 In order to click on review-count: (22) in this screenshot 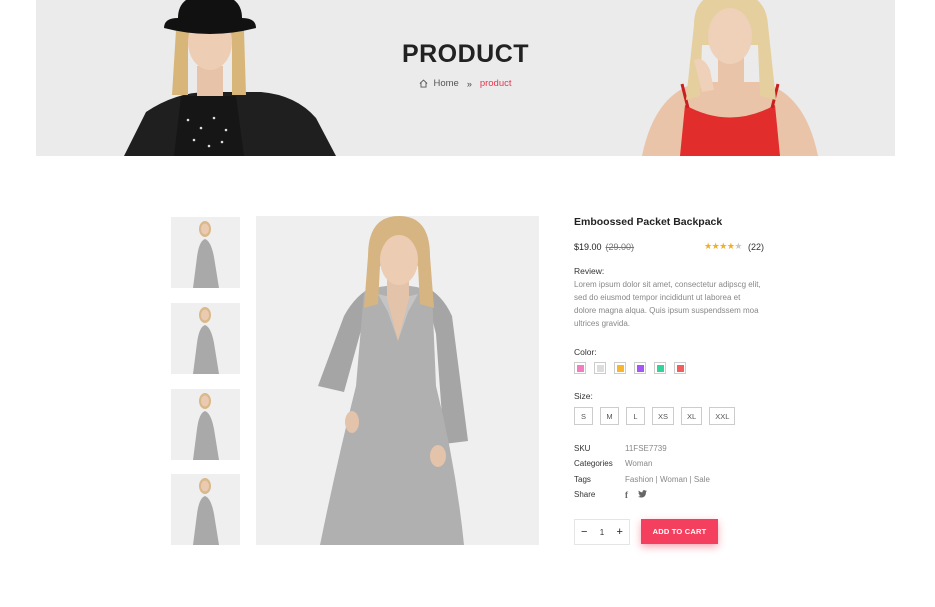, I will do `click(755, 246)`.